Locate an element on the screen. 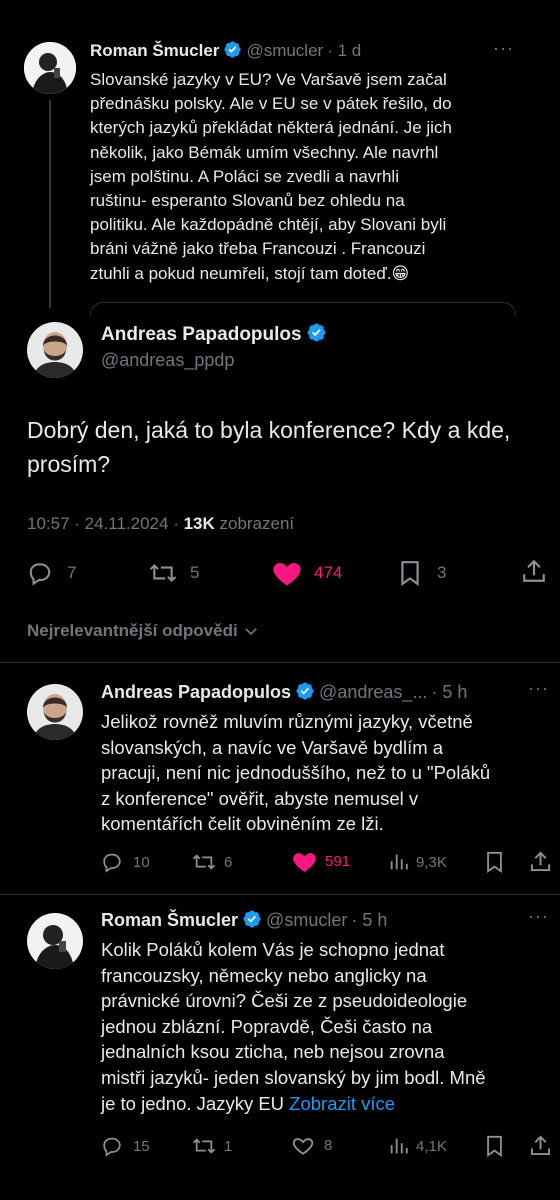 This screenshot has width=560, height=1200. reply-header: Roman Šmucler @smucler · 5 h is located at coordinates (244, 921).